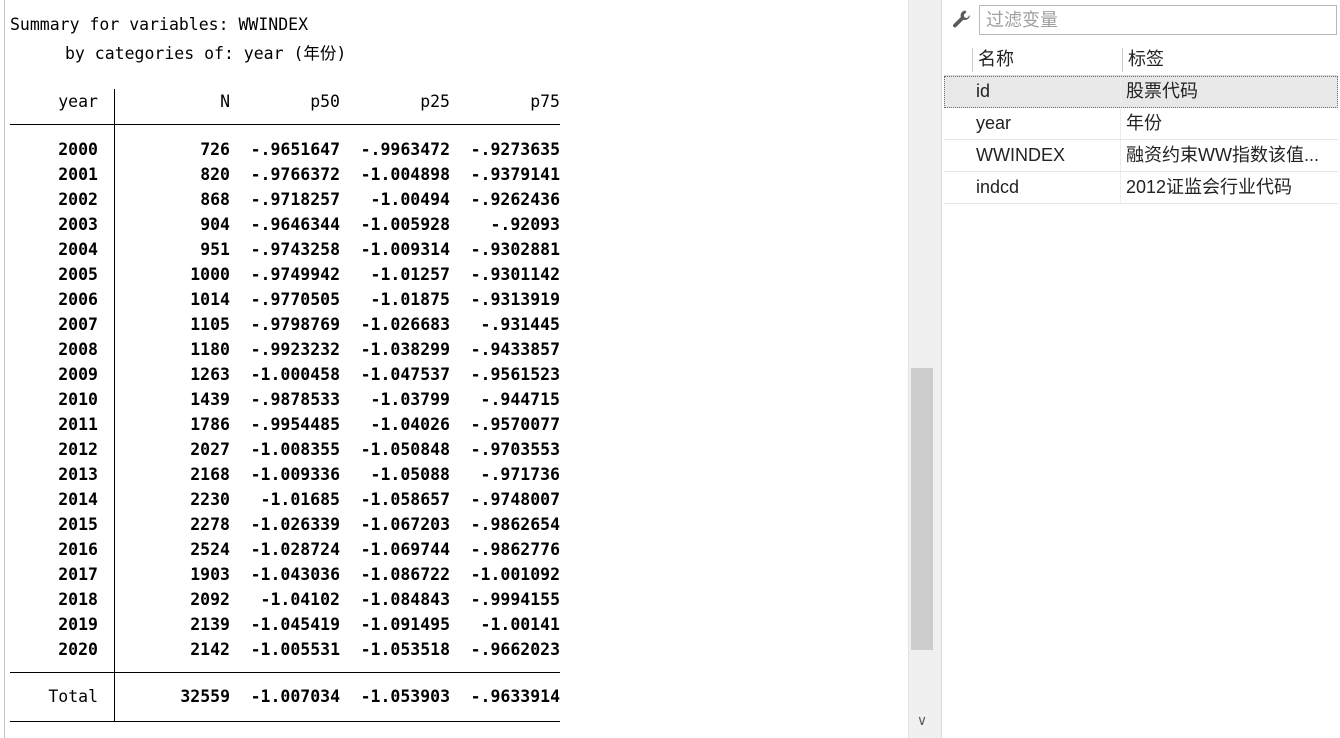  Describe the element at coordinates (62, 449) in the screenshot. I see `cell-year: 2012` at that location.